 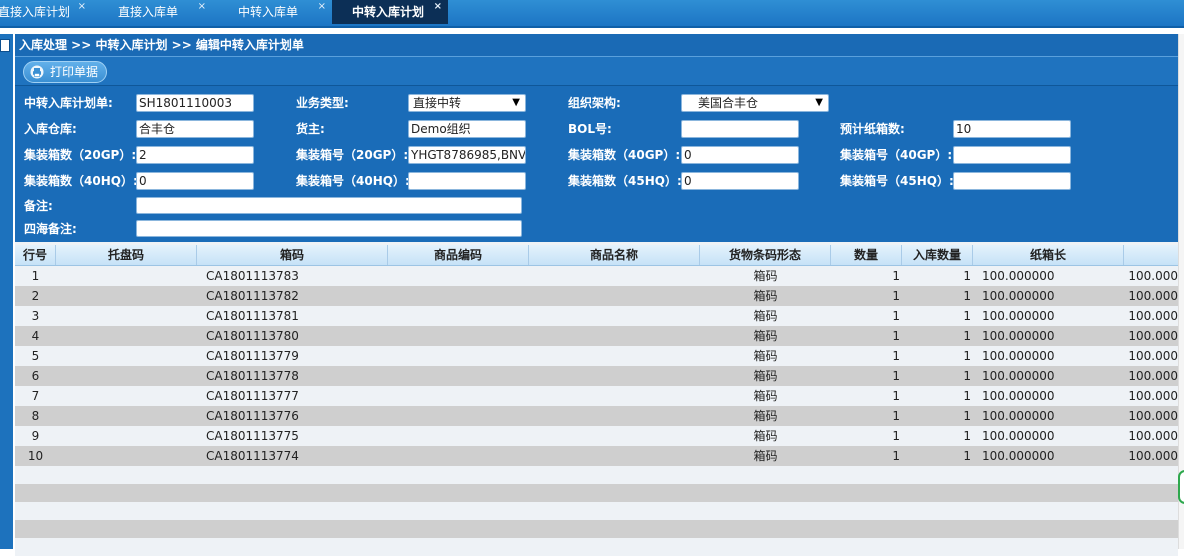 What do you see at coordinates (195, 103) in the screenshot?
I see `plan-no-field: SH1801110003` at bounding box center [195, 103].